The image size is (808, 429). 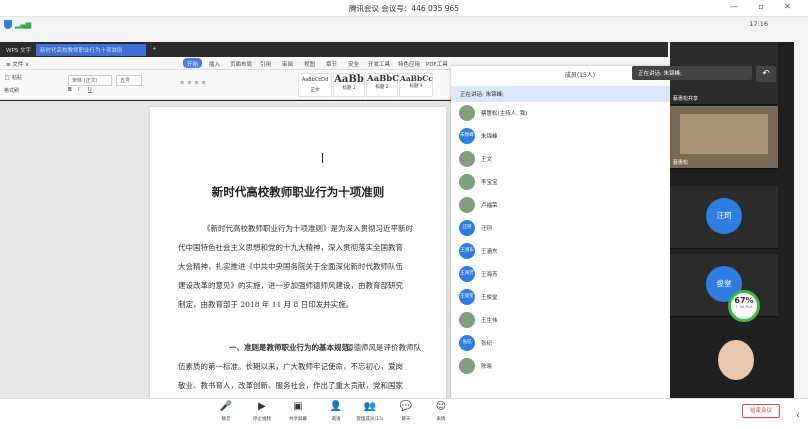 What do you see at coordinates (482, 95) in the screenshot?
I see `speaking-text: 正在讲话: 朱锦峰;` at bounding box center [482, 95].